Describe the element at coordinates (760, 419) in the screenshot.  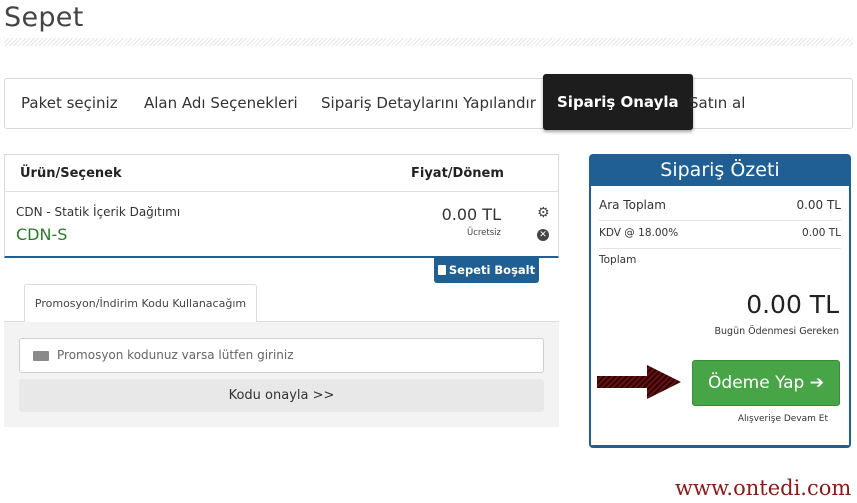
I see `continue-shopping-link: Alışverişe Devam Et` at that location.